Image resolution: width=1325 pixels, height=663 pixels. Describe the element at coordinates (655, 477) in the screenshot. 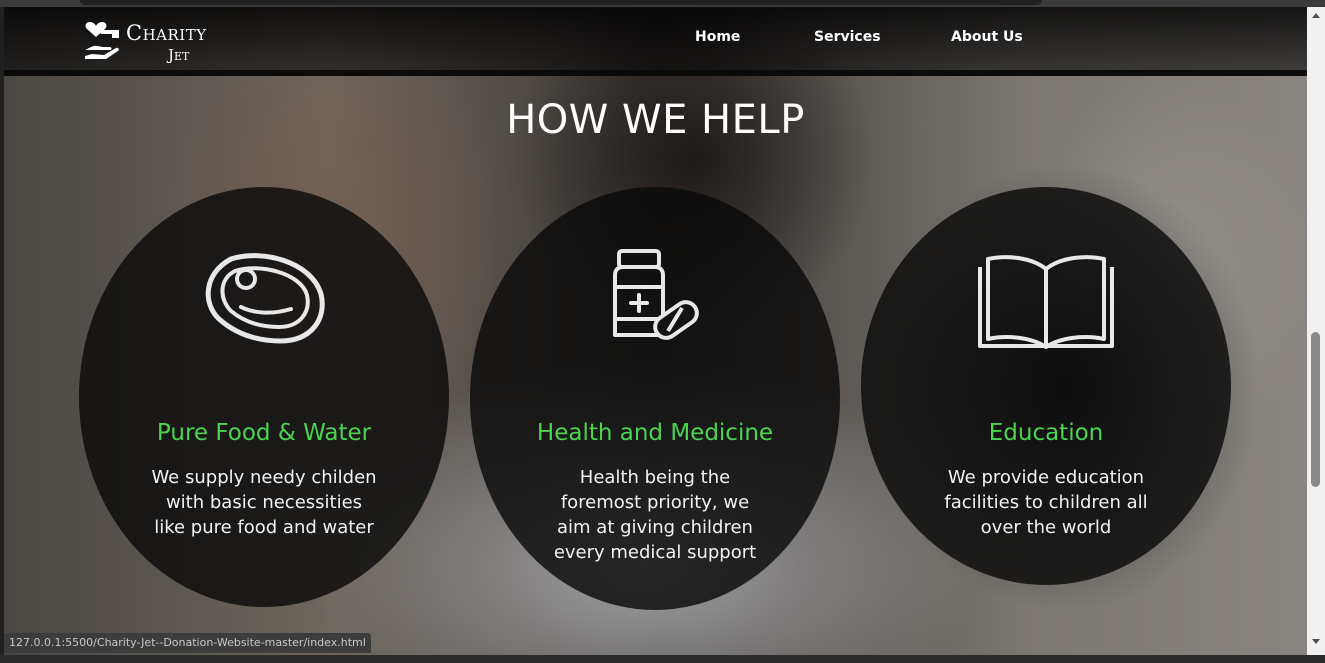

I see `card-desc-line: Health being the` at that location.